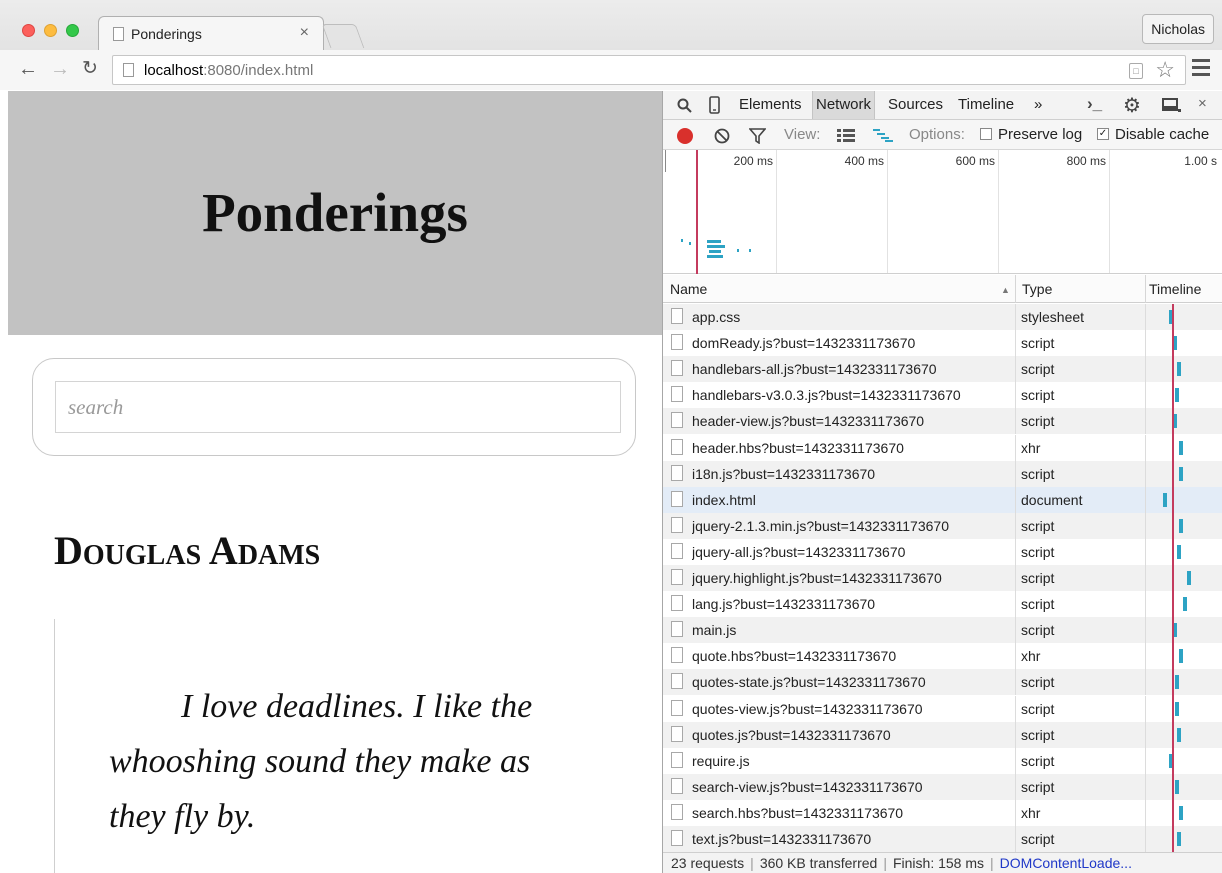  Describe the element at coordinates (28, 30) in the screenshot. I see `close-window-button` at that location.